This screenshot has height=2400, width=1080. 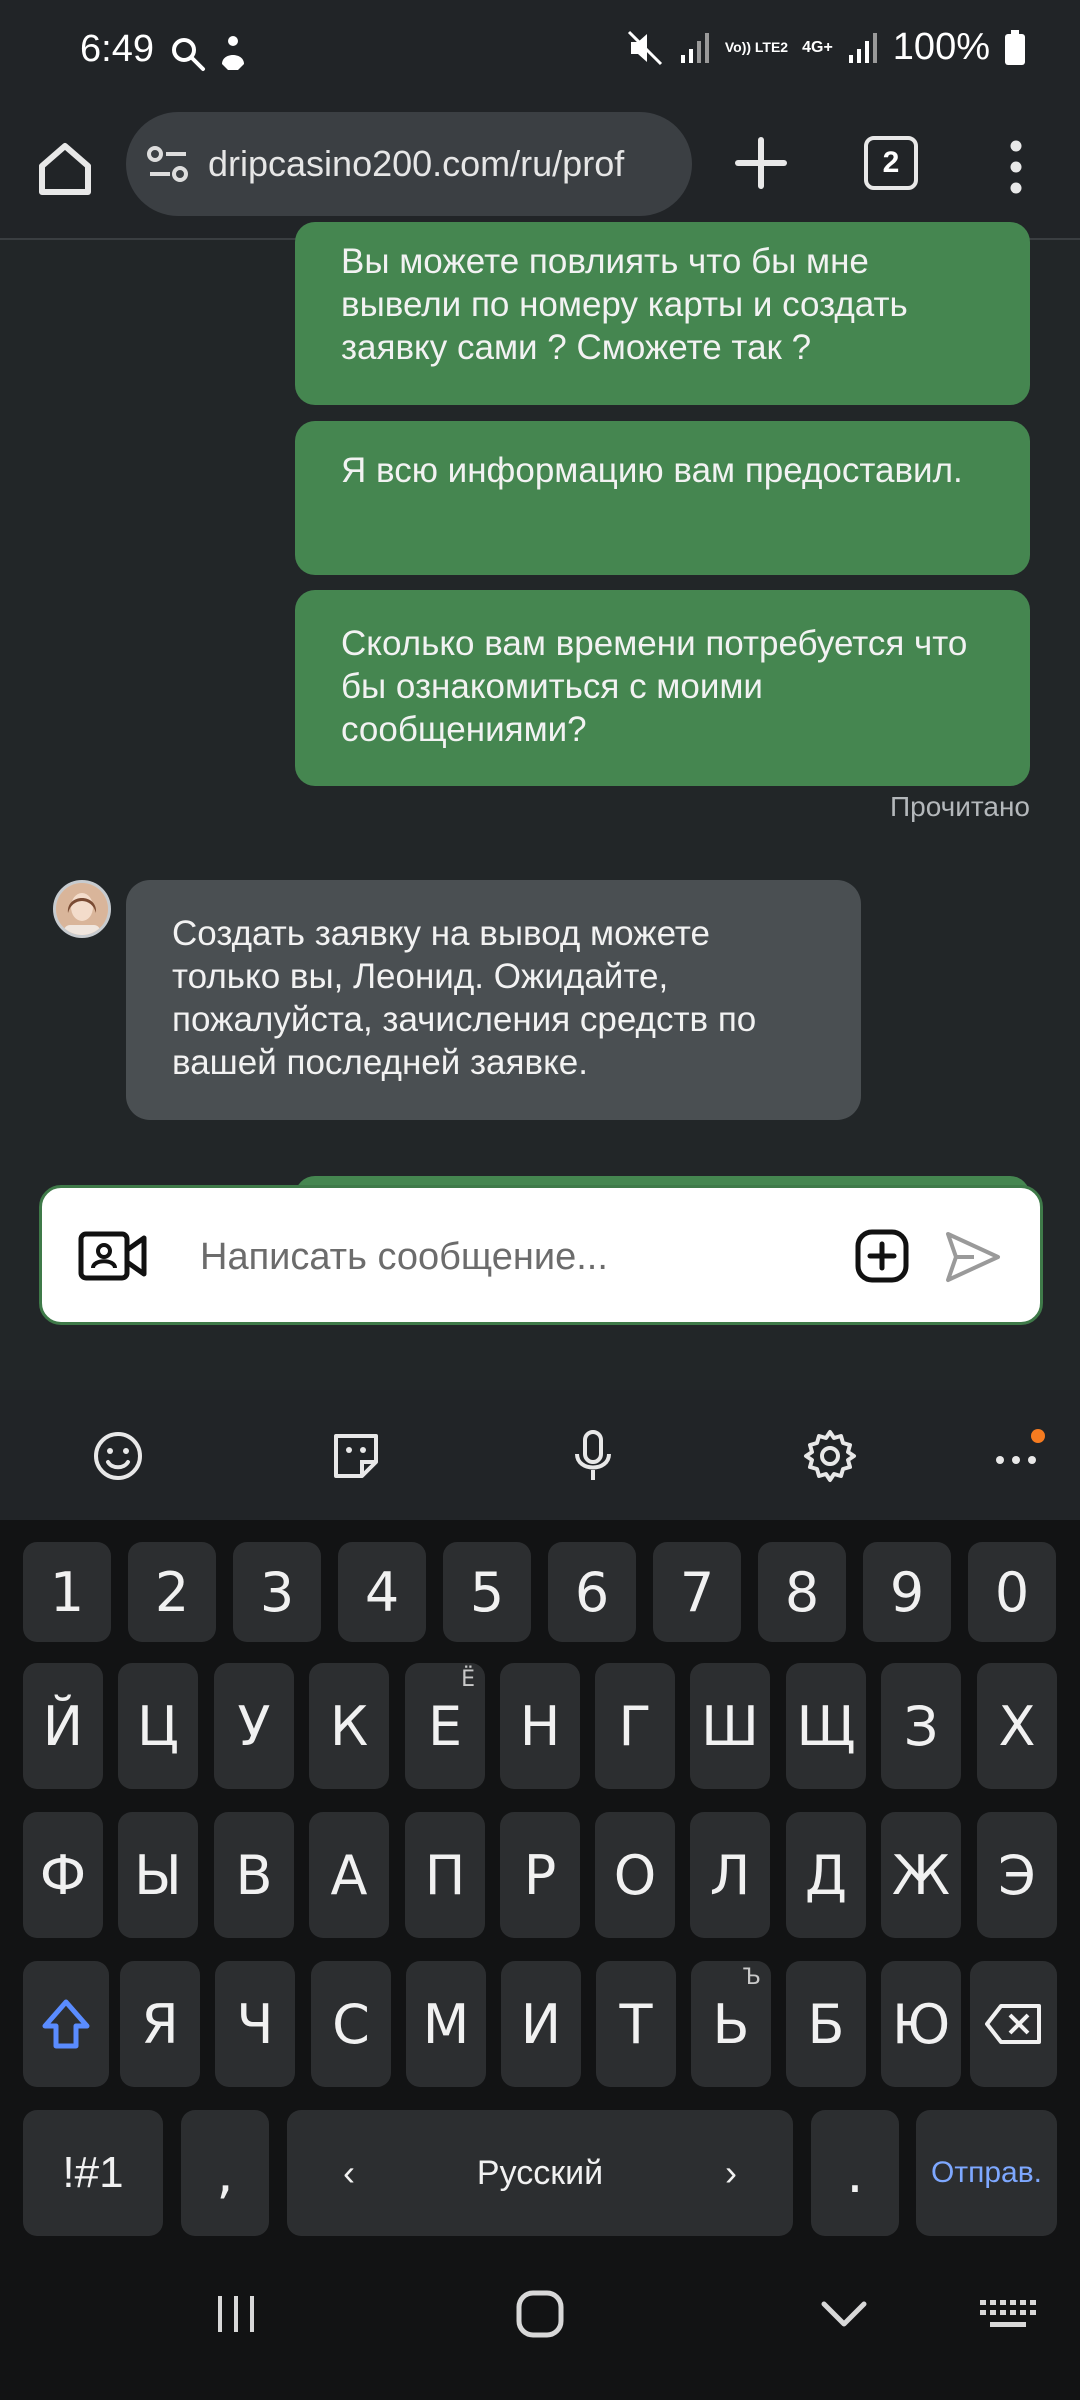 I want to click on url-text: dripcasino200.com/ru/prof, so click(x=416, y=163).